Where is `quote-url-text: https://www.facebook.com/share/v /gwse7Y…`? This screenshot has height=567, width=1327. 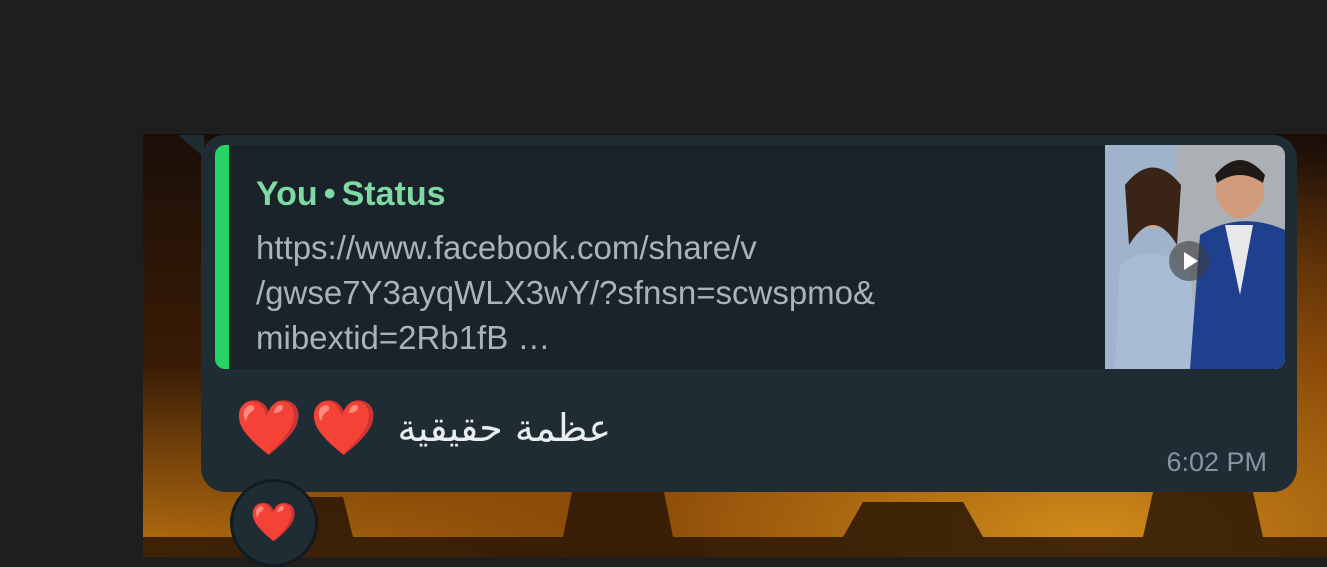
quote-url-text: https://www.facebook.com/share/v /gwse7Y… is located at coordinates (566, 292).